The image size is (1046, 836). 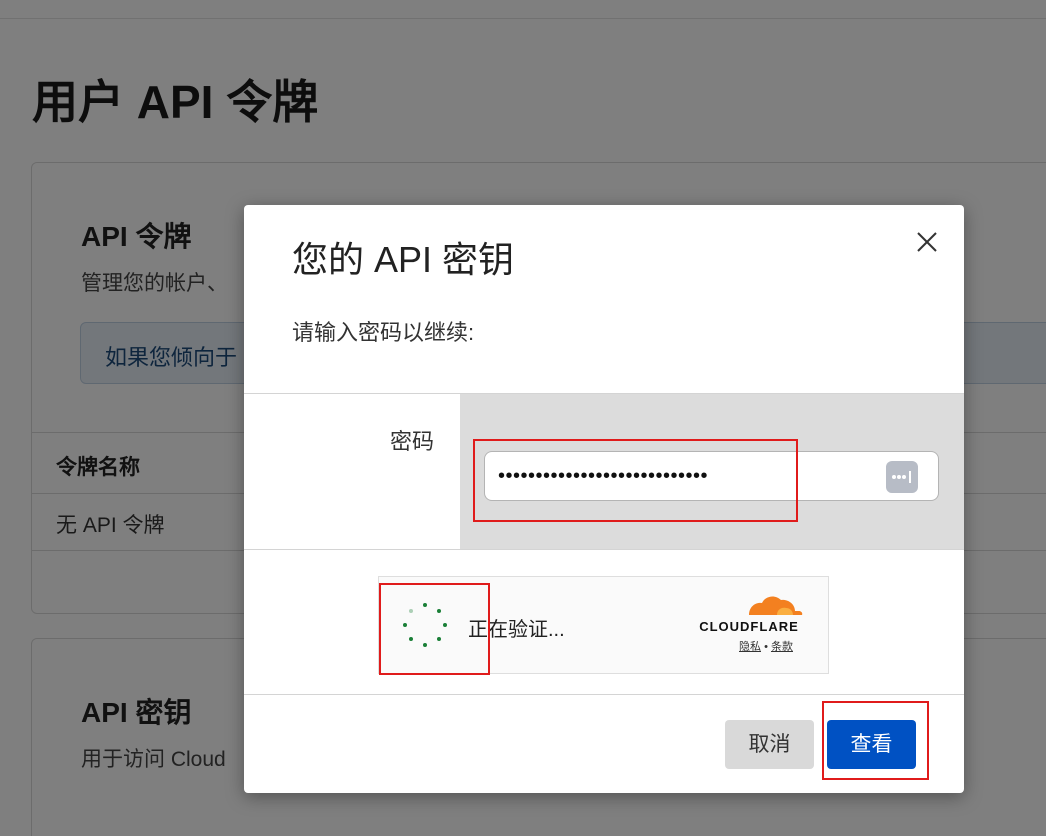 I want to click on cloudflare-links: 隐私 • 条款, so click(x=766, y=646).